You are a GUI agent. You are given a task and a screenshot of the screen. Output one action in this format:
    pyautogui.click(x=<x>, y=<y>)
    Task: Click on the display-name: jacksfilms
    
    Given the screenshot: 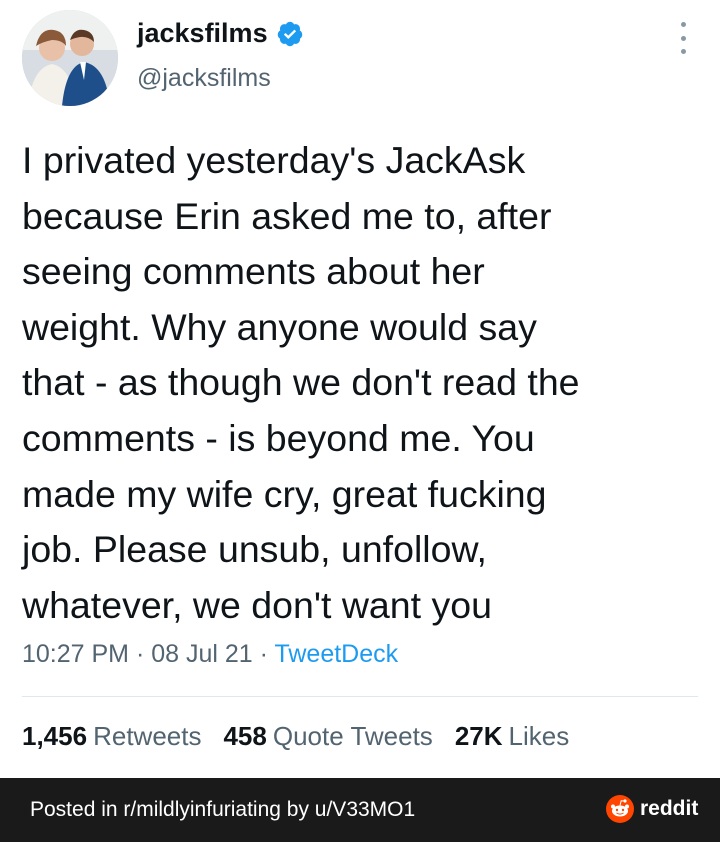 What is the action you would take?
    pyautogui.click(x=220, y=33)
    